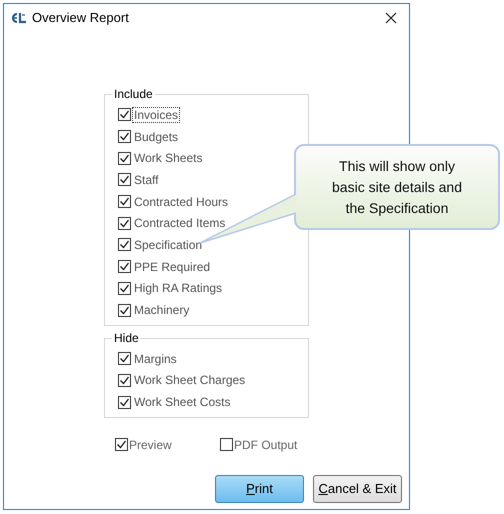  Describe the element at coordinates (172, 266) in the screenshot. I see `checkbox-label: PPE Required` at that location.